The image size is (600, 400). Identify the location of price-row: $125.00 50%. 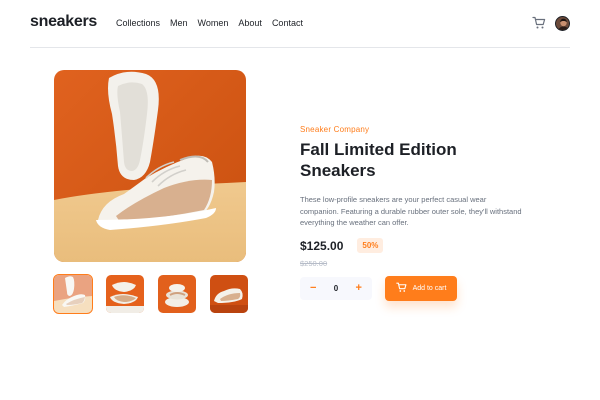
(342, 245).